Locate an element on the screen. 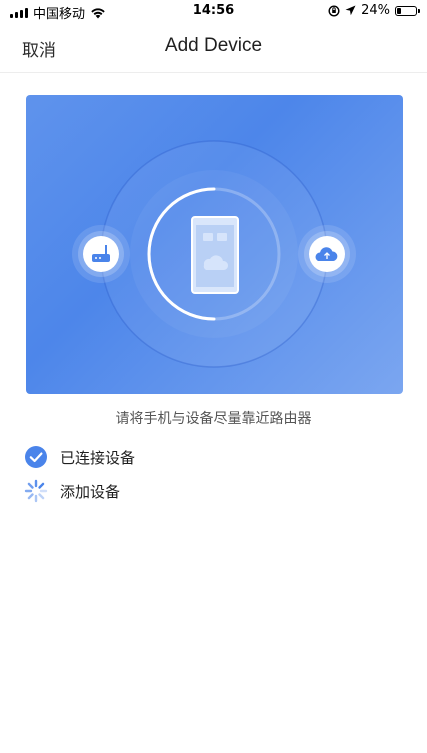 This screenshot has width=427, height=753. step-connected-device: 已连接设备 is located at coordinates (79, 457).